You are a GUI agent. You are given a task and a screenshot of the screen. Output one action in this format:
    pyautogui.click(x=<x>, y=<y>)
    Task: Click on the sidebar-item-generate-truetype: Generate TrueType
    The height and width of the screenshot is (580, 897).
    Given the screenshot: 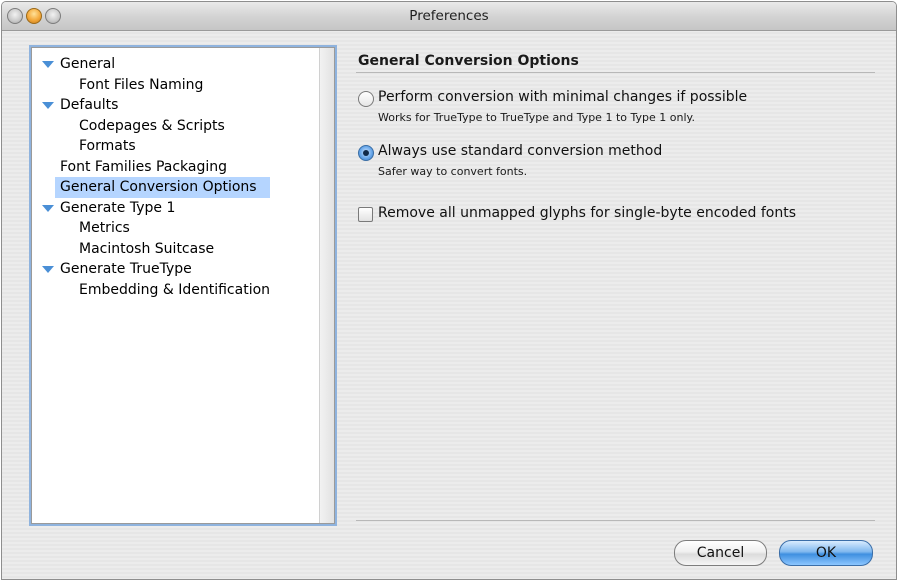 What is the action you would take?
    pyautogui.click(x=176, y=269)
    